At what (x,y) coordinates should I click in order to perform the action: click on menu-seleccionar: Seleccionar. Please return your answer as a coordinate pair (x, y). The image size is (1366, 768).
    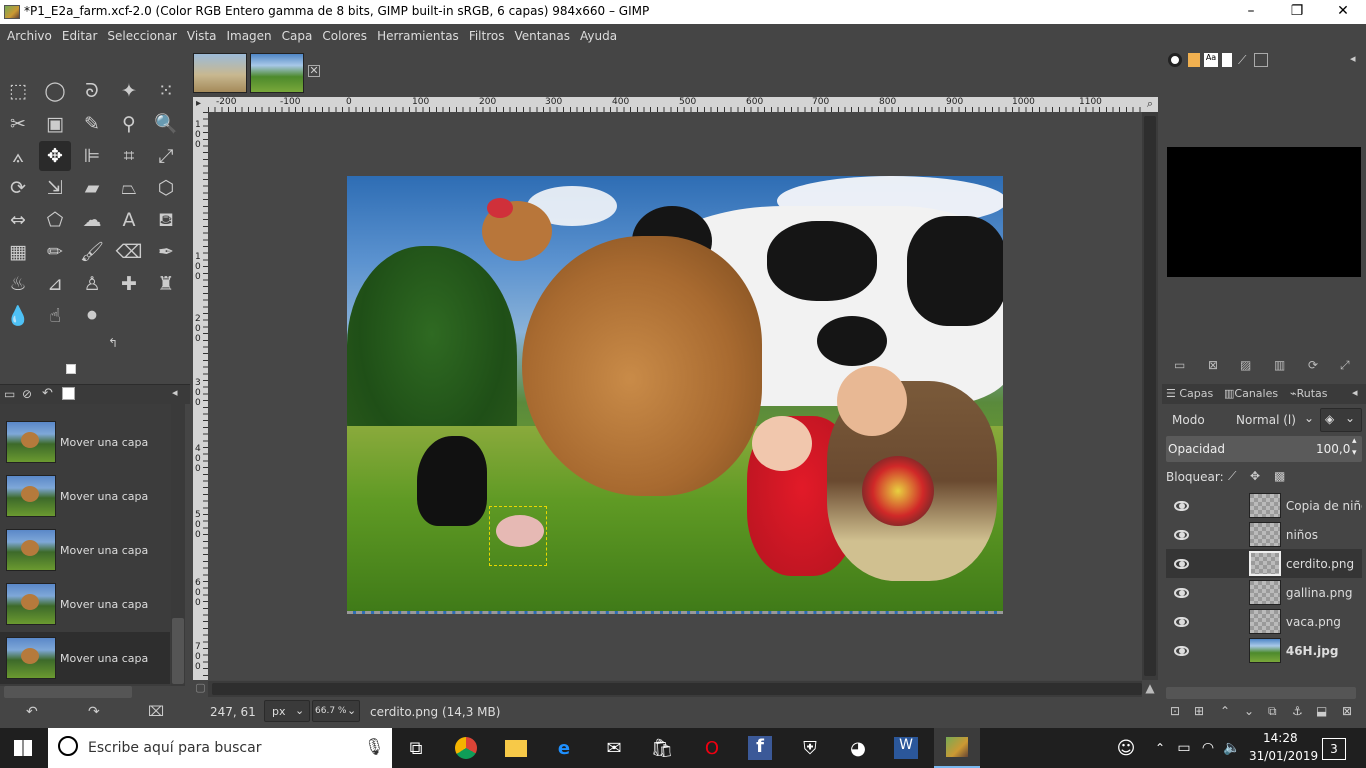
    Looking at the image, I should click on (141, 36).